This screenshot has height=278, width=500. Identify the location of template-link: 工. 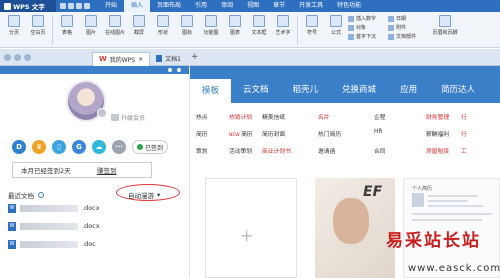
(476, 150).